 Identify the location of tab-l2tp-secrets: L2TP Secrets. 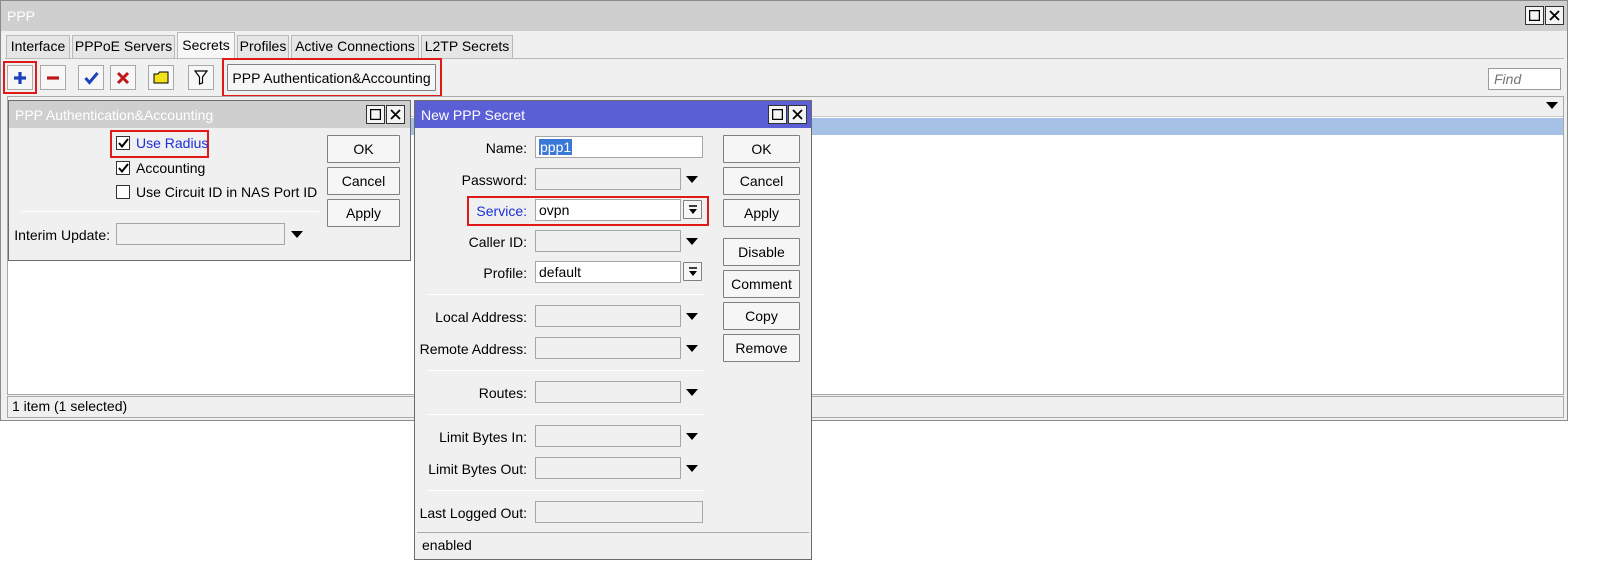
(467, 46).